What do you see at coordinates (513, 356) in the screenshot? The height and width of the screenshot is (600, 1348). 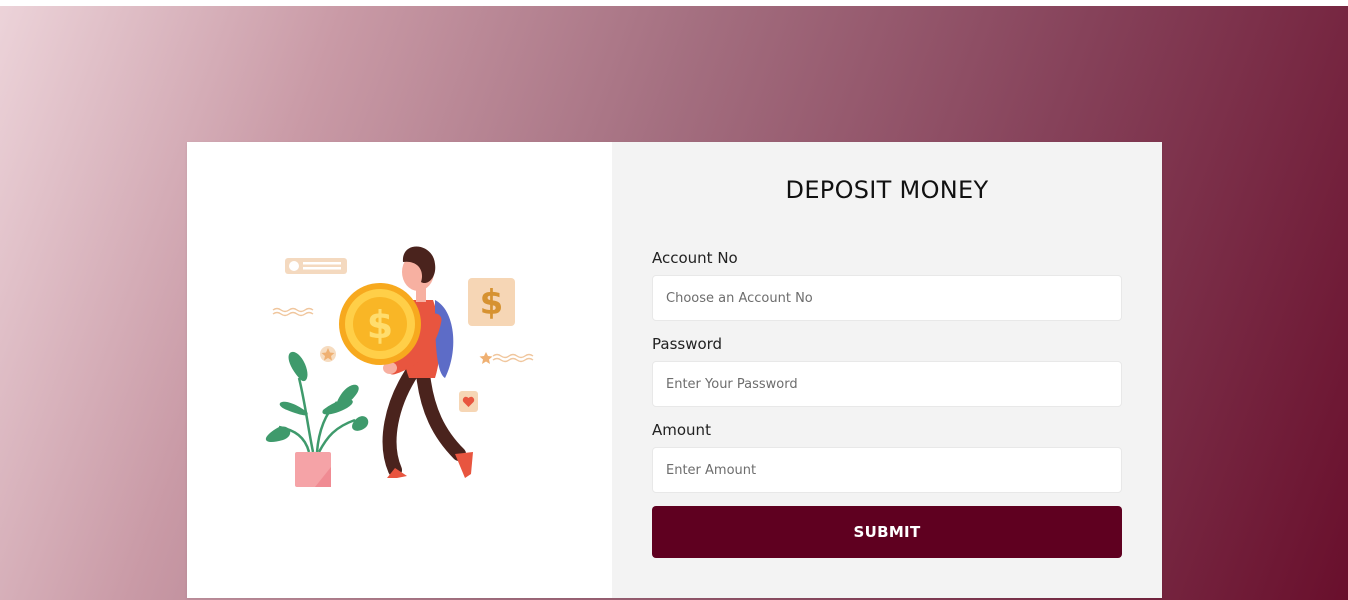 I see `wavy-line-right` at bounding box center [513, 356].